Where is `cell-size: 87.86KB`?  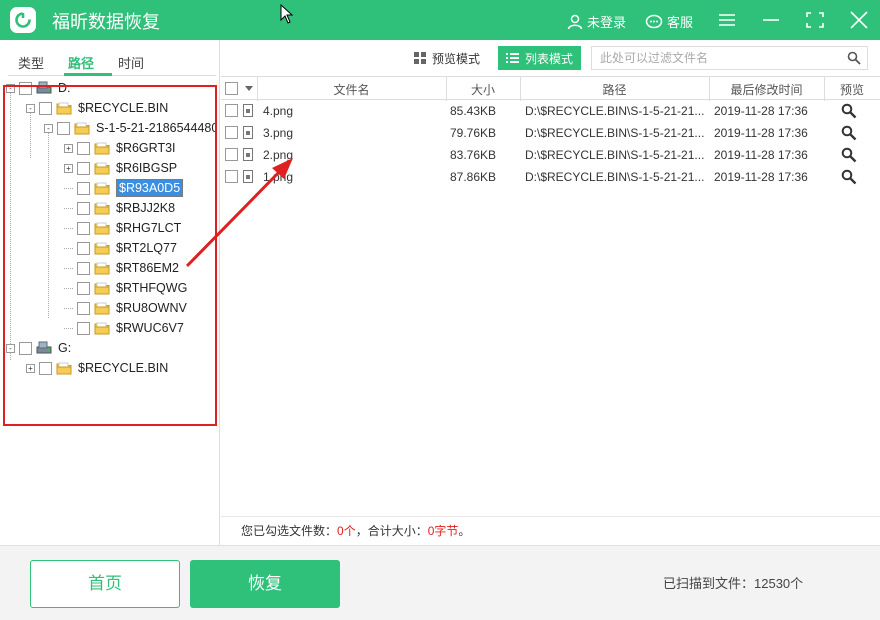
cell-size: 87.86KB is located at coordinates (473, 177).